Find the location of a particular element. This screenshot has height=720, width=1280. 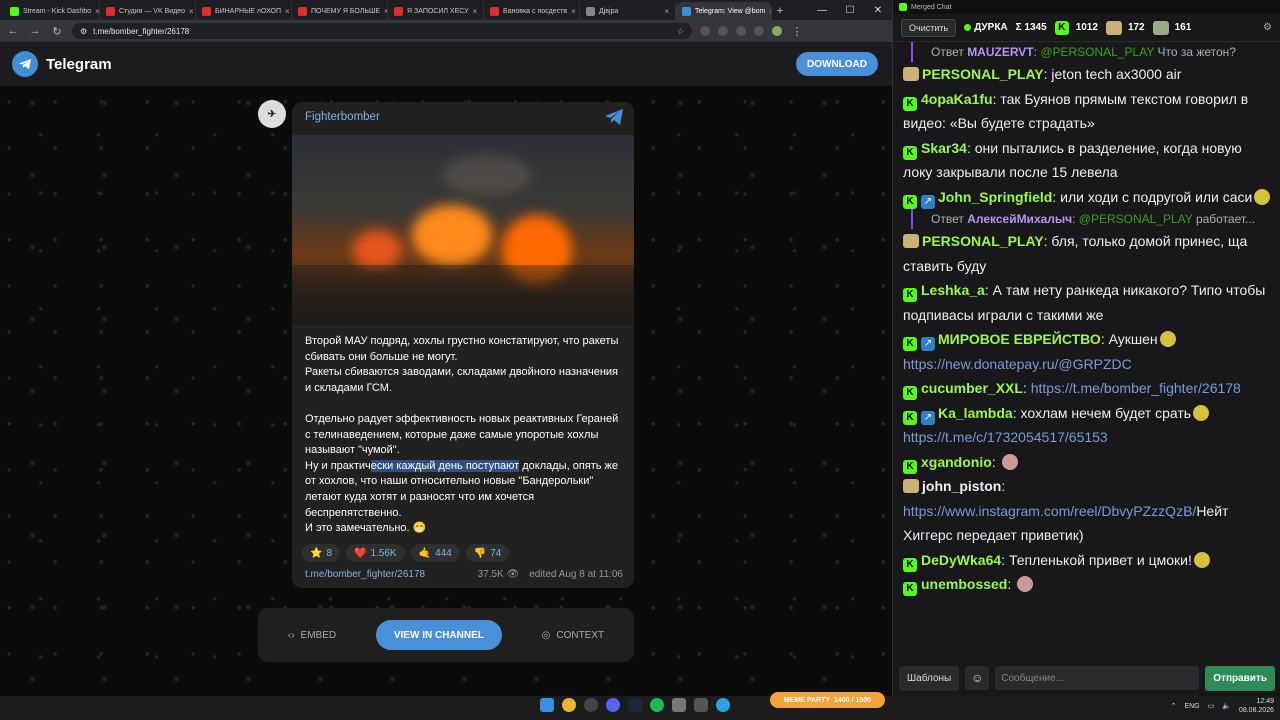

post-link: t.me/bomber_fighter/26178 is located at coordinates (365, 574).